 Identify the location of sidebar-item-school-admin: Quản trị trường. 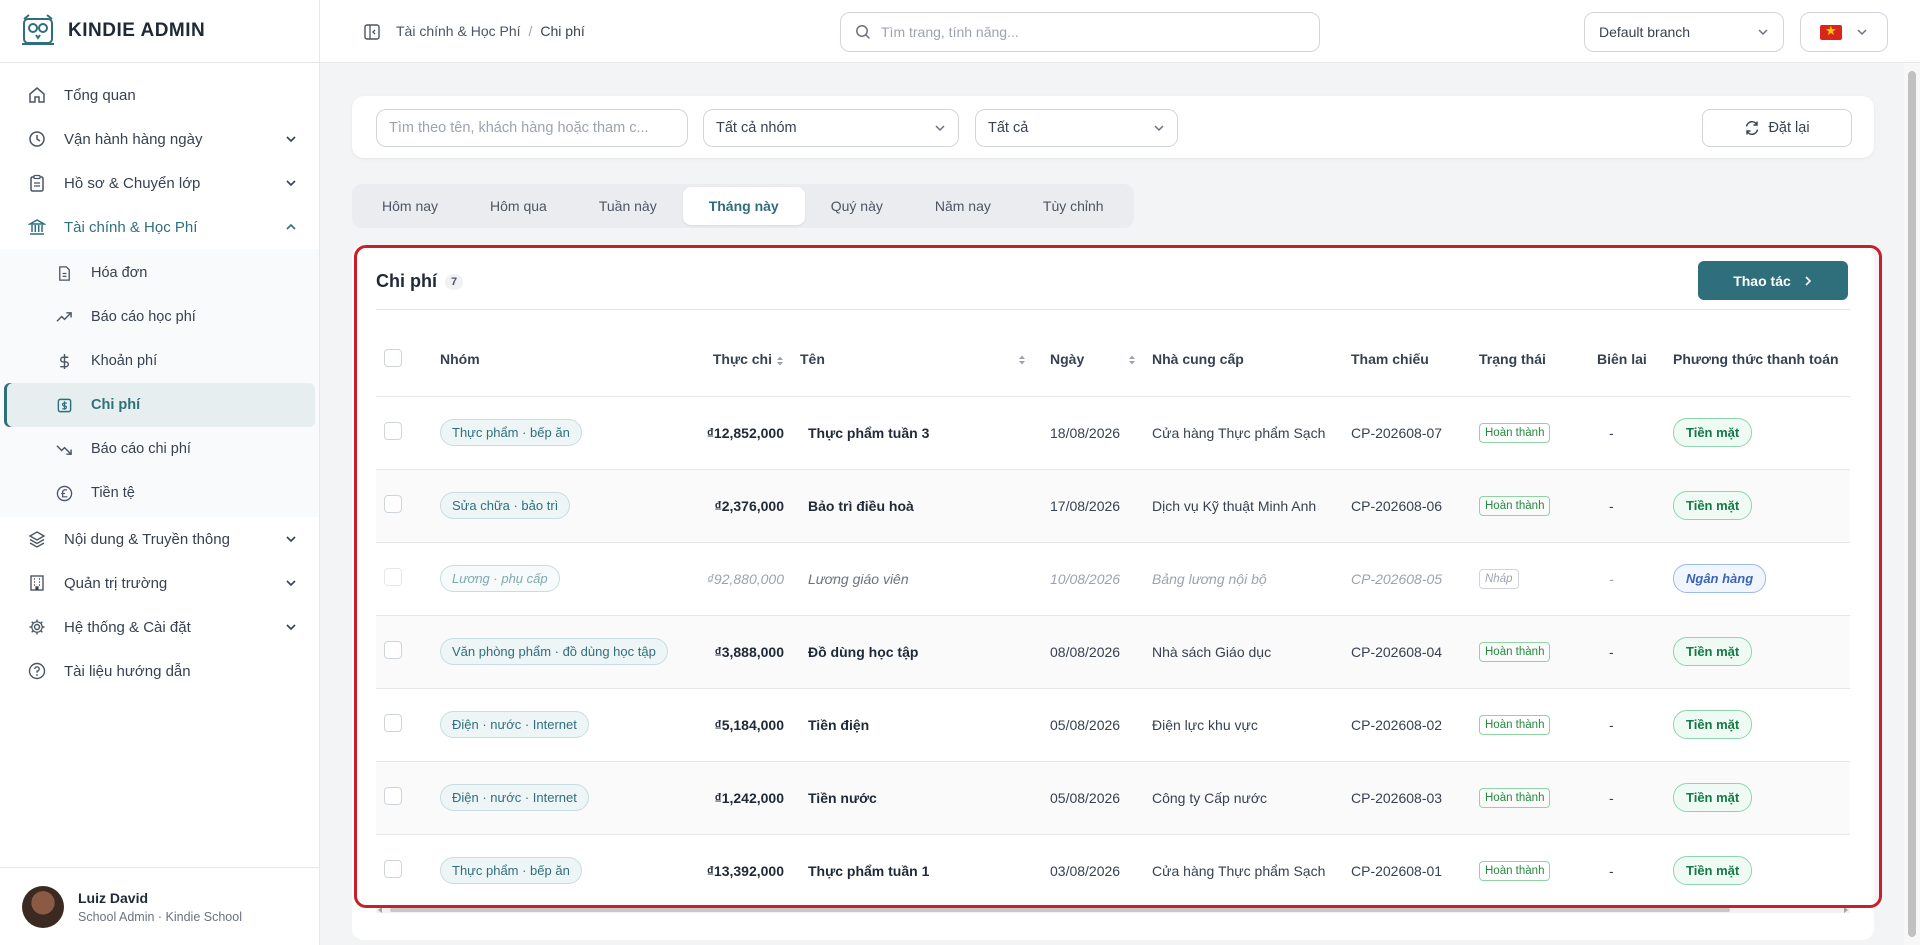
(159, 583).